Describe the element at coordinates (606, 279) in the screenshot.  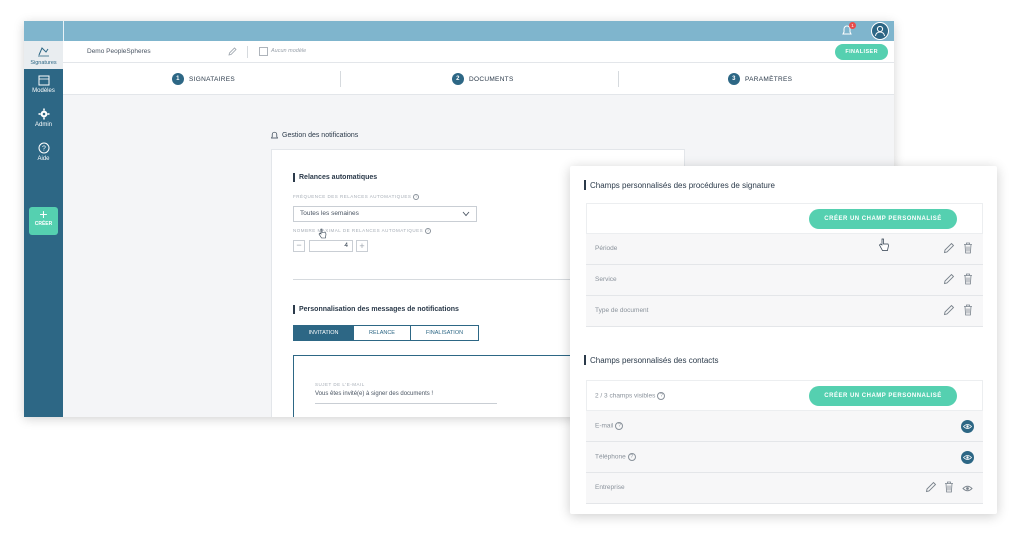
I see `field-name: Service` at that location.